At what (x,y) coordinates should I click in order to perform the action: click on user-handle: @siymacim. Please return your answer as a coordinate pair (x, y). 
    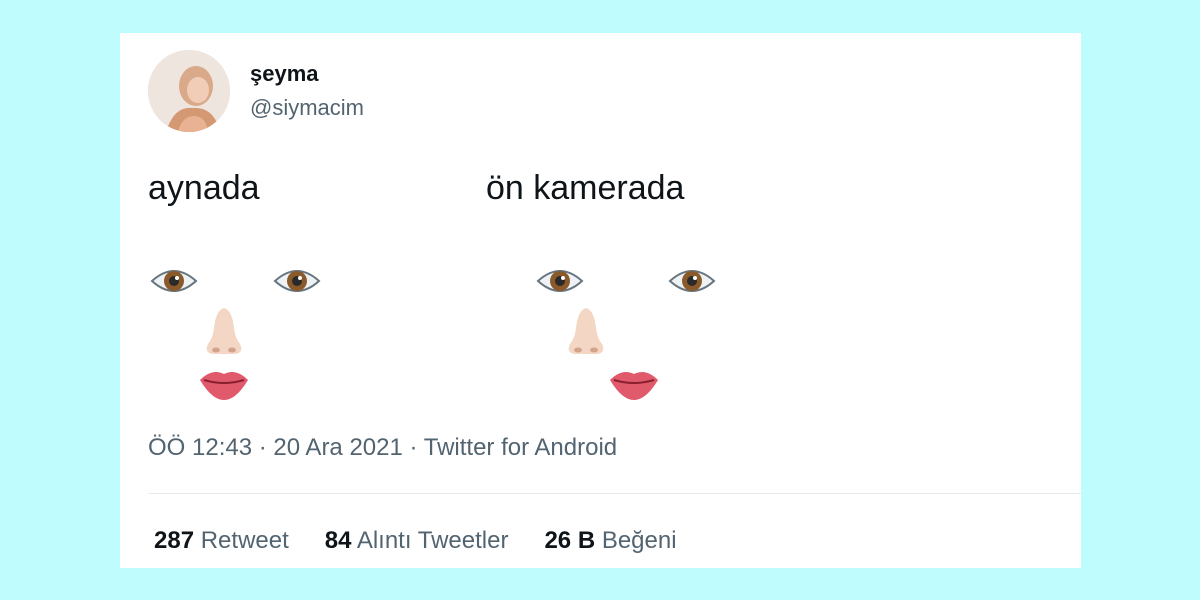
    Looking at the image, I should click on (307, 108).